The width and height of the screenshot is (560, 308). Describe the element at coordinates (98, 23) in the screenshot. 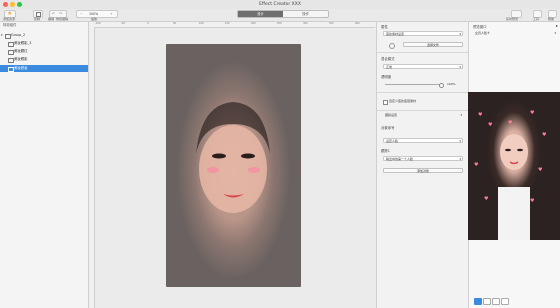

I see `ruler-tick-label: -100` at that location.